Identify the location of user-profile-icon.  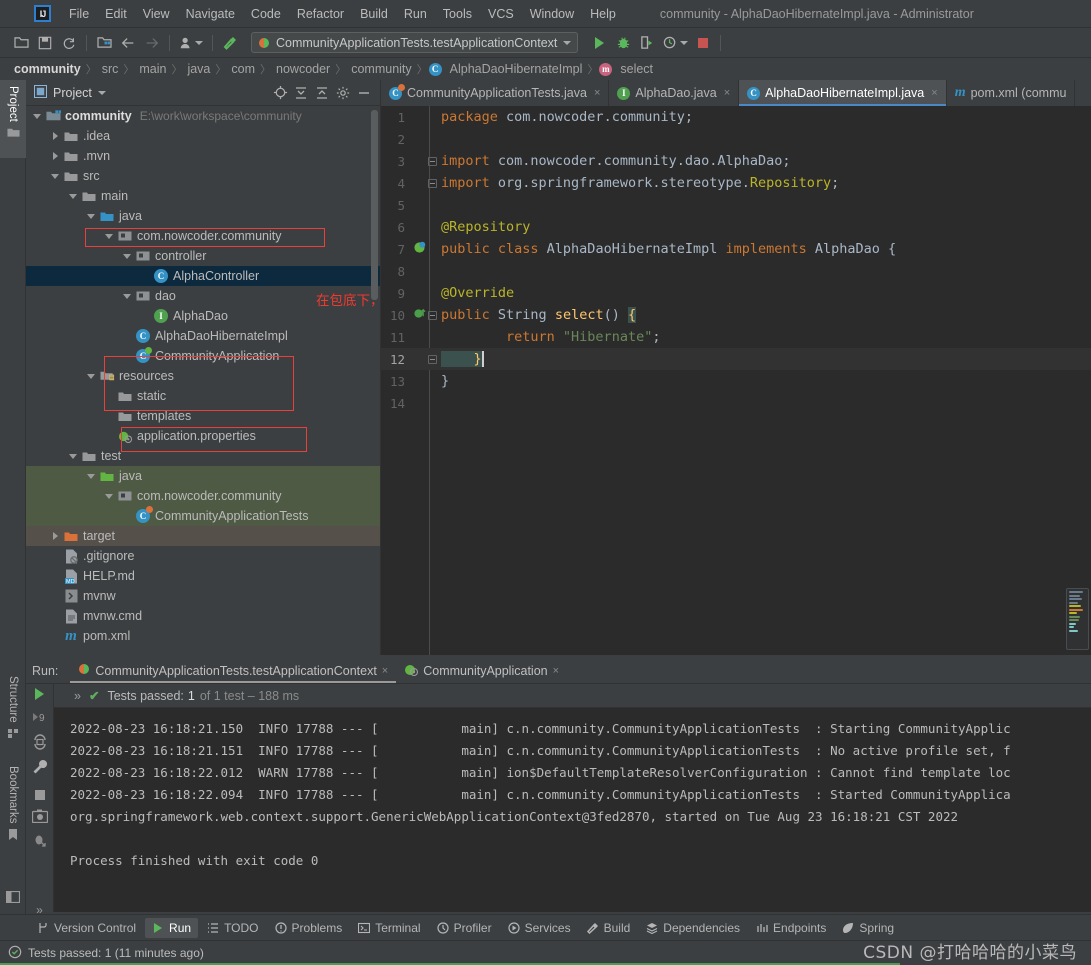
(191, 43).